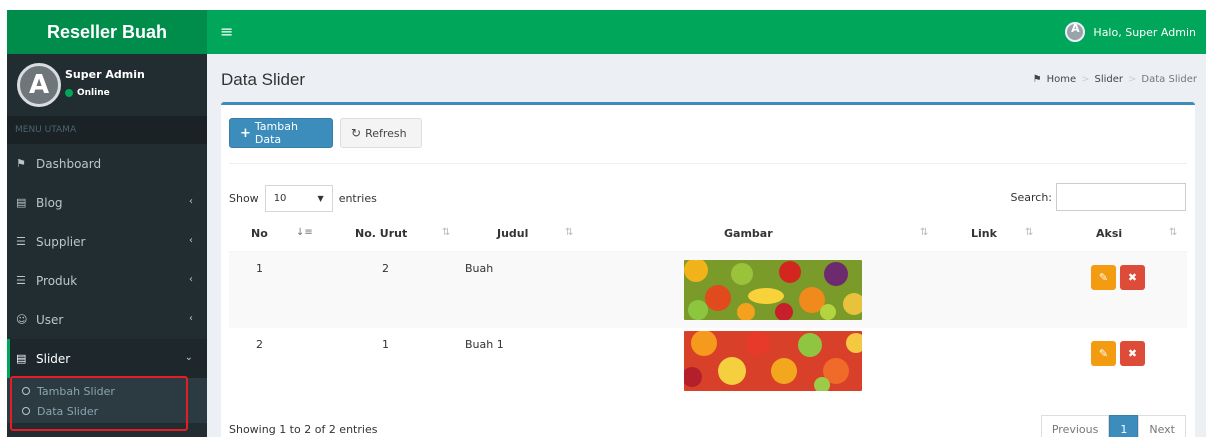 This screenshot has width=1211, height=437. Describe the element at coordinates (484, 344) in the screenshot. I see `cell-judul: Buah 1` at that location.